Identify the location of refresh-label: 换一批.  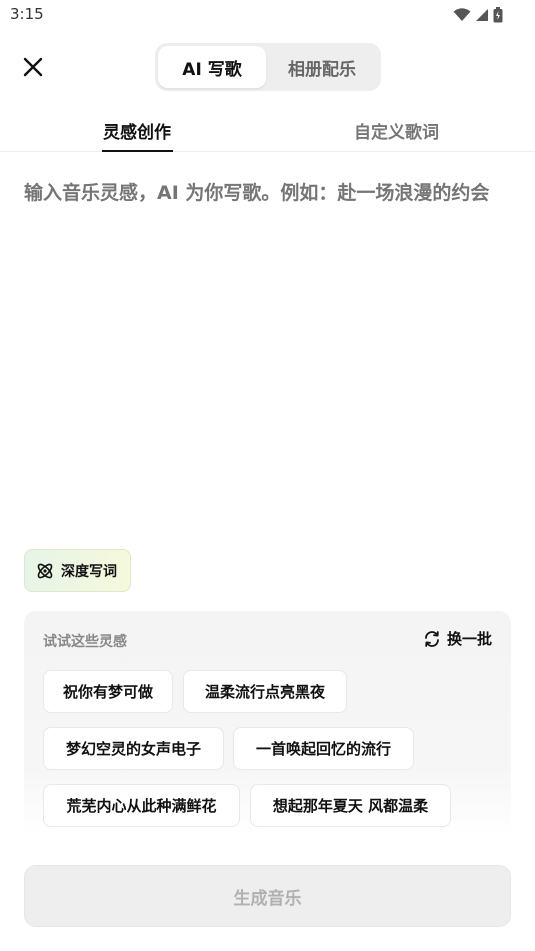
(469, 639).